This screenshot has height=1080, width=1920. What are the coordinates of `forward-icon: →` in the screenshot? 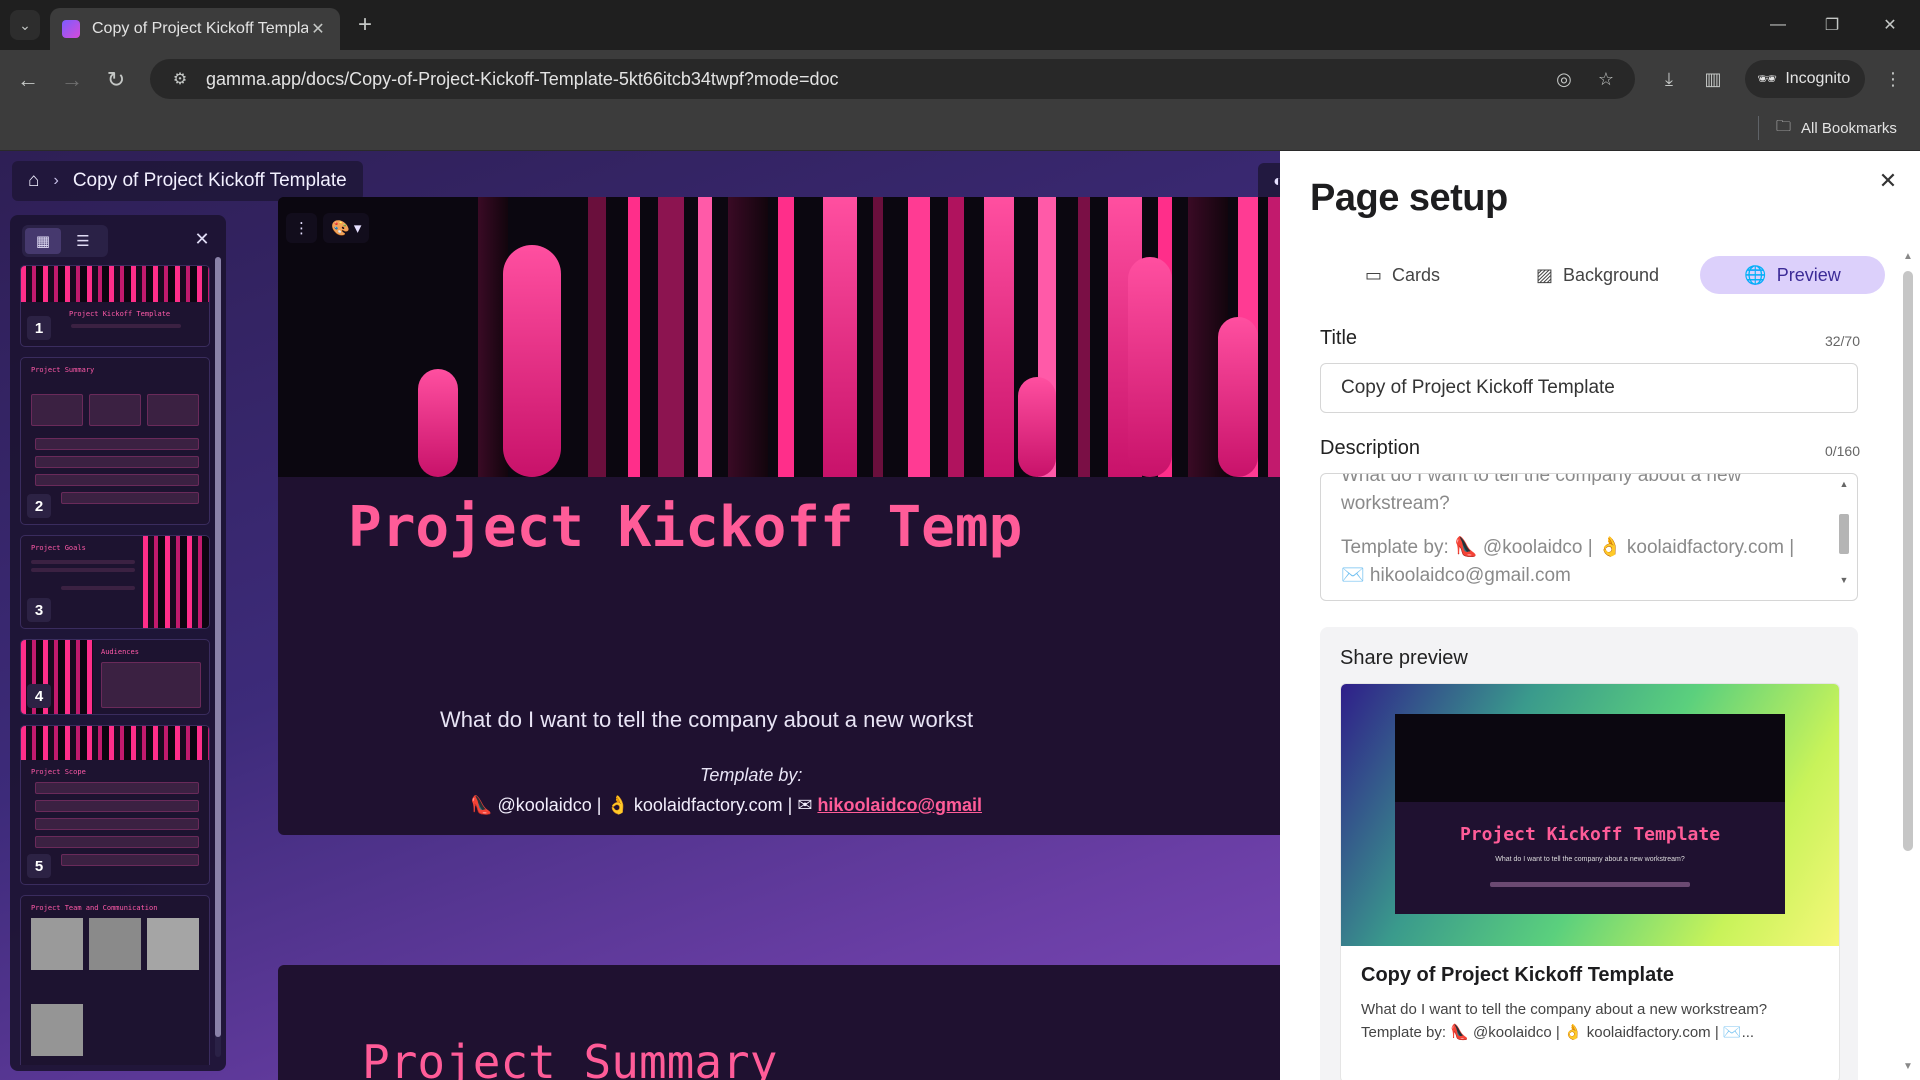 It's located at (72, 80).